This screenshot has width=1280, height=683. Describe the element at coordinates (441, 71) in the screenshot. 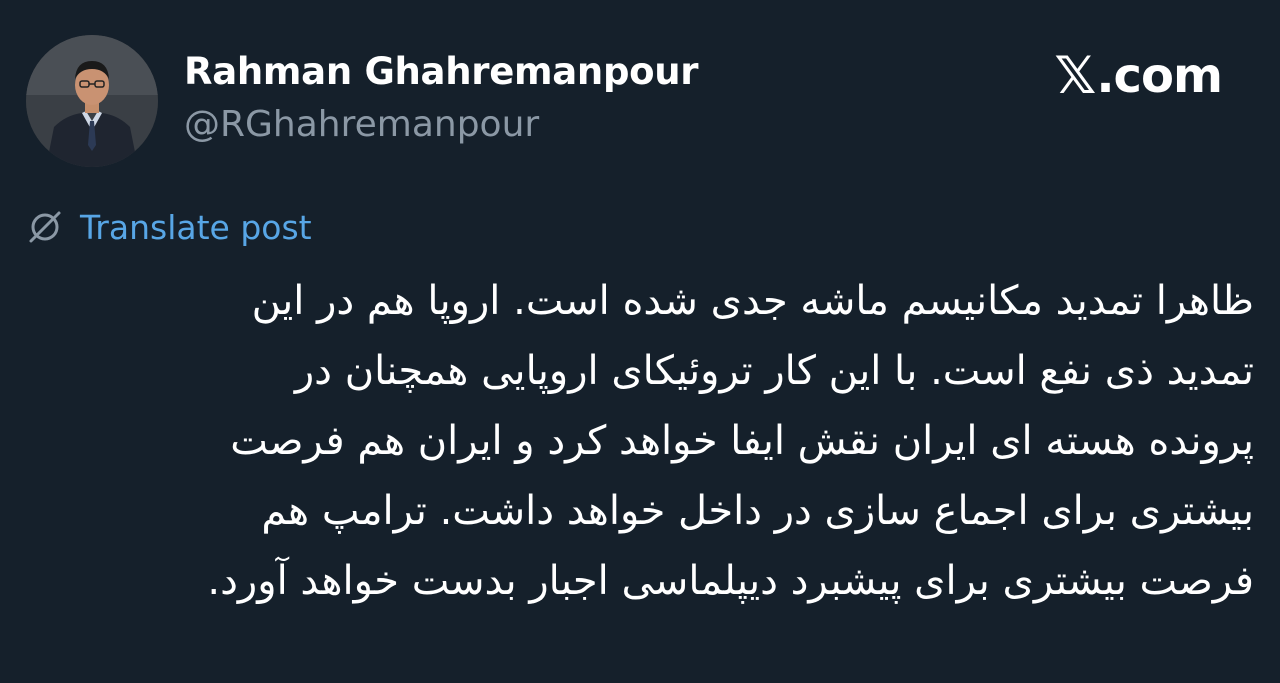

I see `author-display-name: Rahman Ghahremanpour` at that location.